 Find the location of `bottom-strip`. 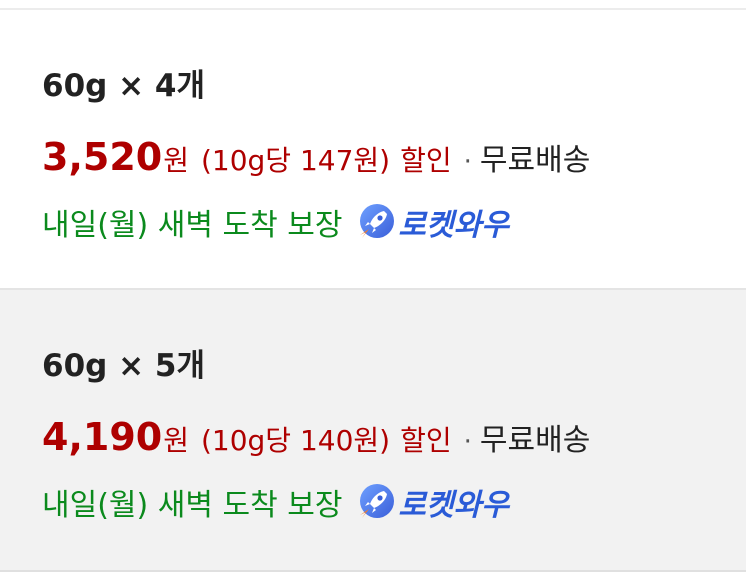

bottom-strip is located at coordinates (373, 578).